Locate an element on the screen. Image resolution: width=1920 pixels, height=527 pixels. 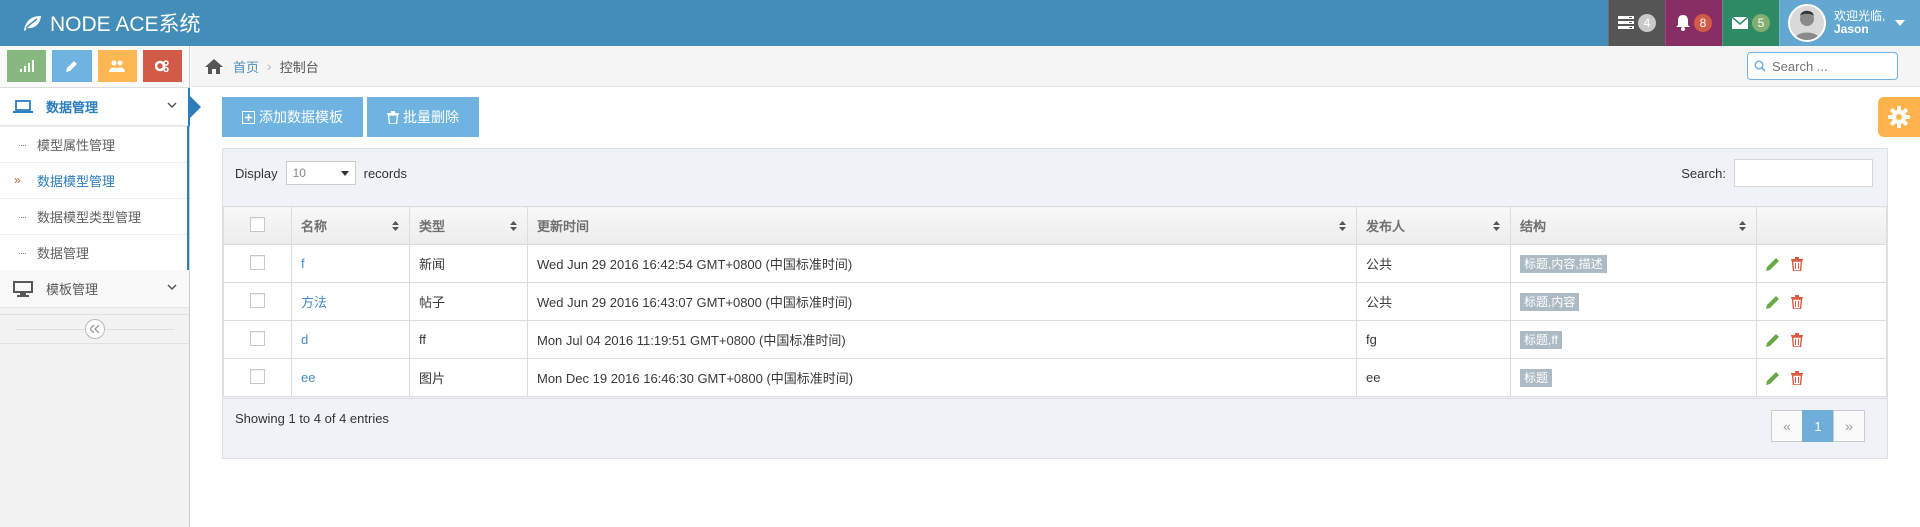
double-chevron-right-icon: » is located at coordinates (17, 180).